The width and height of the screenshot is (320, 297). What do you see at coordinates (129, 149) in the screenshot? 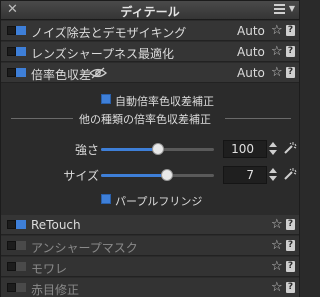
I see `intensity-slider-fill` at bounding box center [129, 149].